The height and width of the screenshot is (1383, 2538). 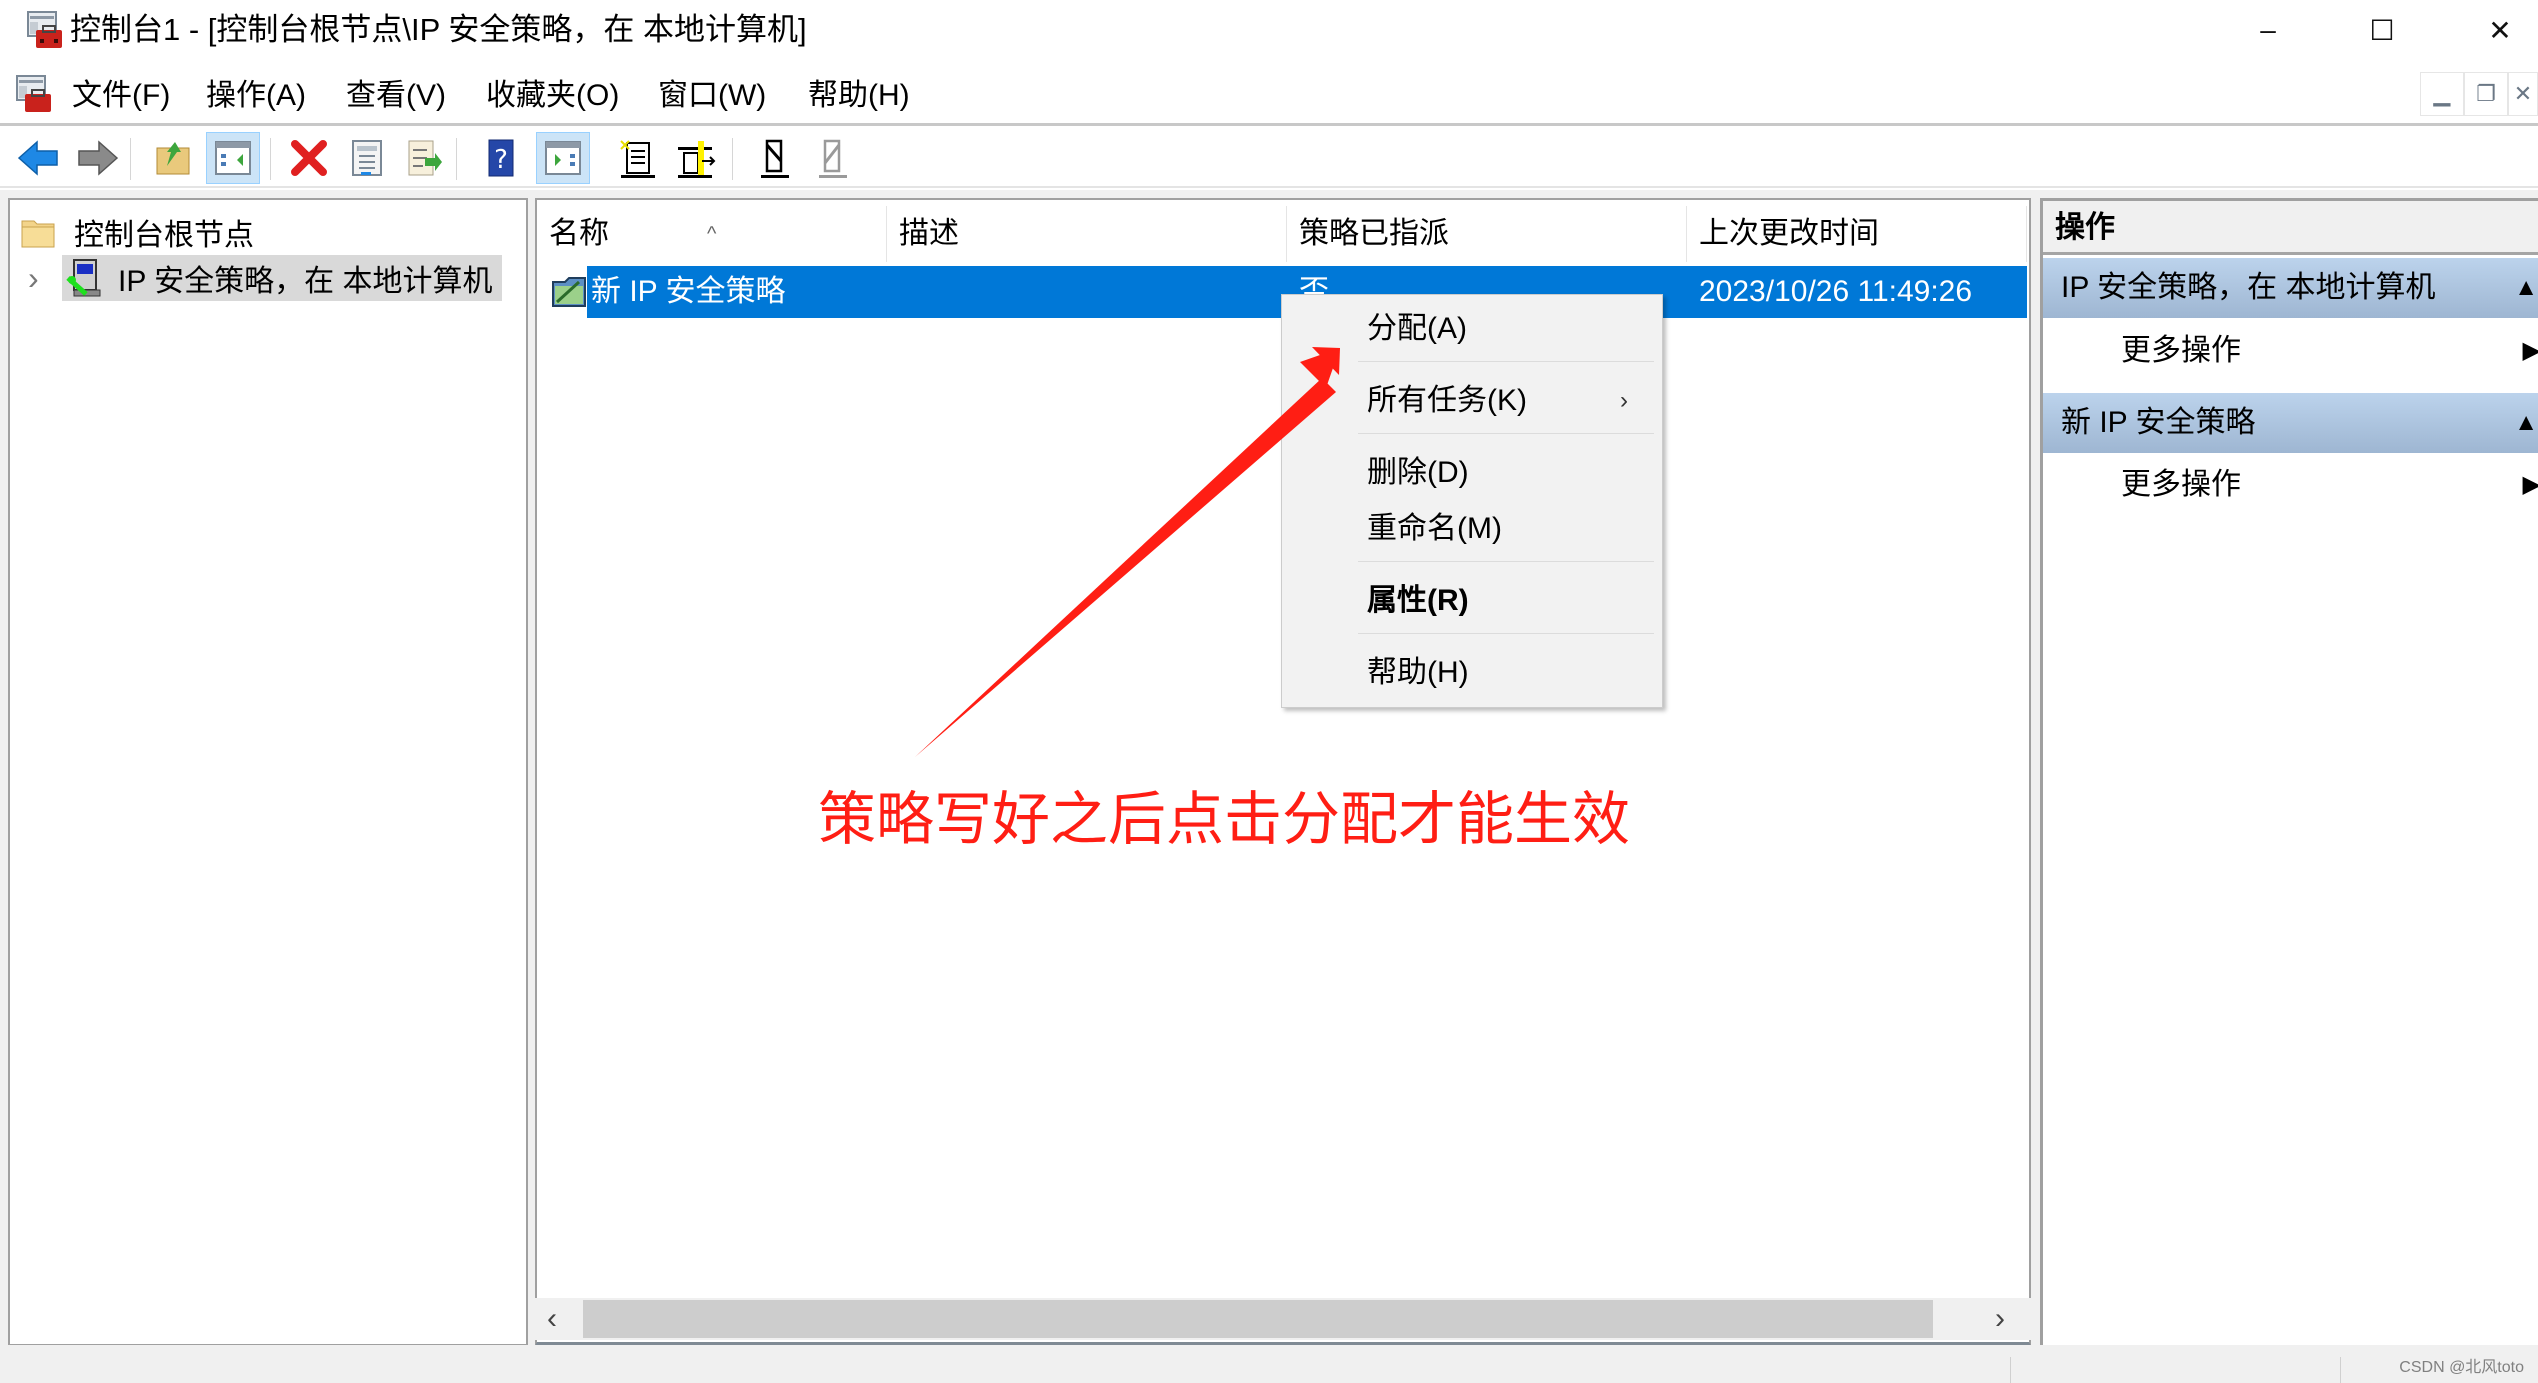 I want to click on tree-node-selection: IP 安全策略，在 本地计算机, so click(x=282, y=278).